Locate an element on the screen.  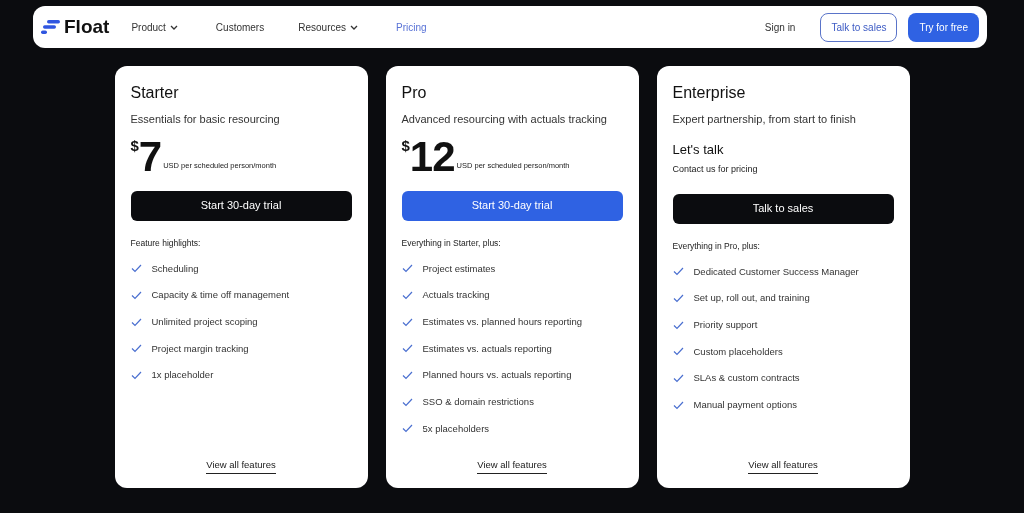
plan-tagline: Essentials for basic resourcing is located at coordinates (205, 120).